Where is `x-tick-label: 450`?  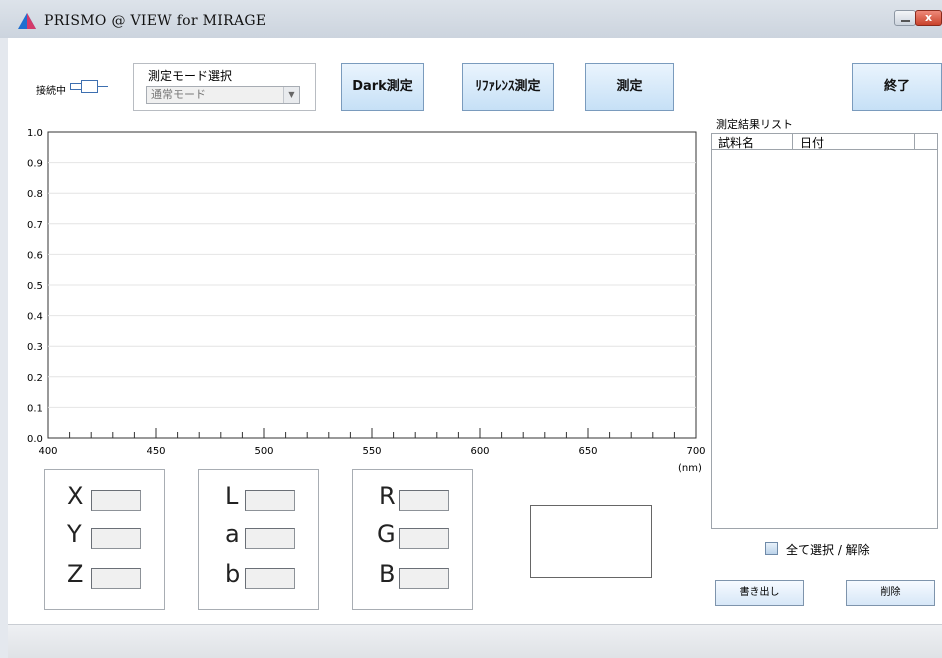 x-tick-label: 450 is located at coordinates (155, 451).